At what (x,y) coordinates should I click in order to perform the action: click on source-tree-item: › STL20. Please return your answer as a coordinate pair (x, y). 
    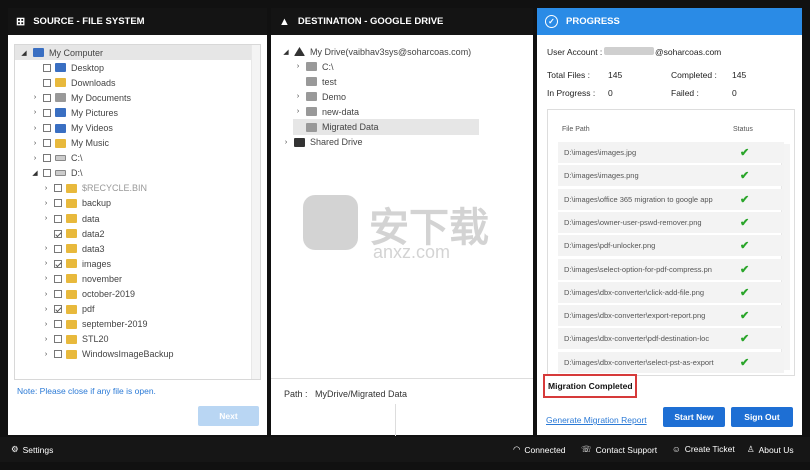
    Looking at the image, I should click on (133, 339).